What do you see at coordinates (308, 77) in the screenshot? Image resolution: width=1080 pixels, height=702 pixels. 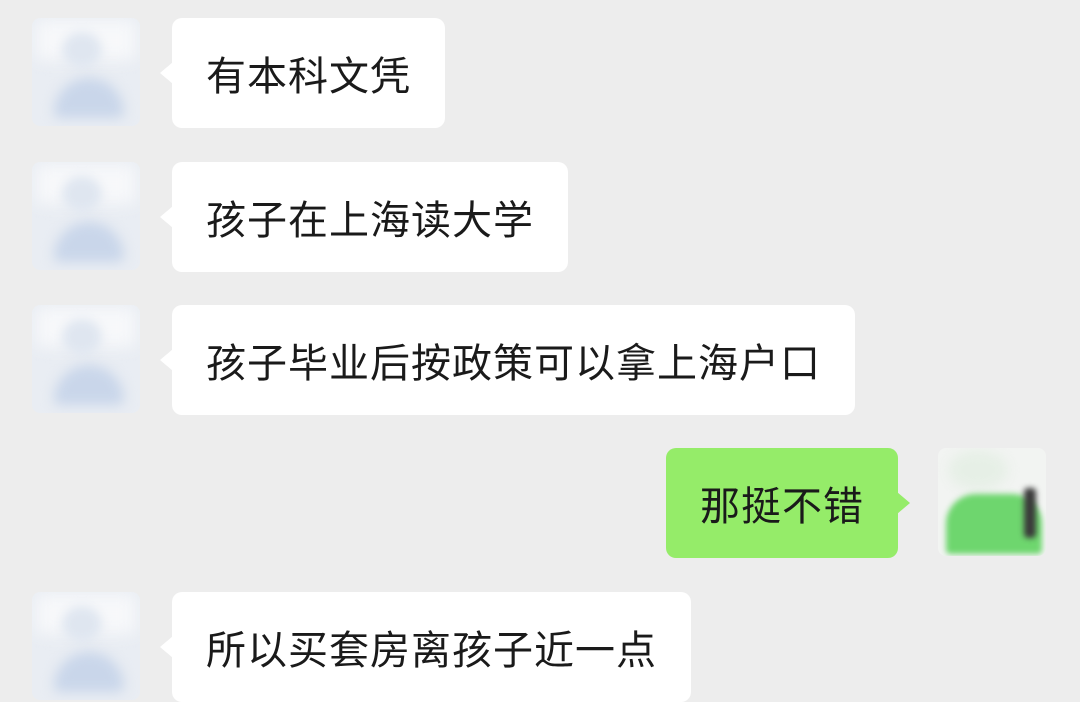 I see `message-text: 有本科文凭` at bounding box center [308, 77].